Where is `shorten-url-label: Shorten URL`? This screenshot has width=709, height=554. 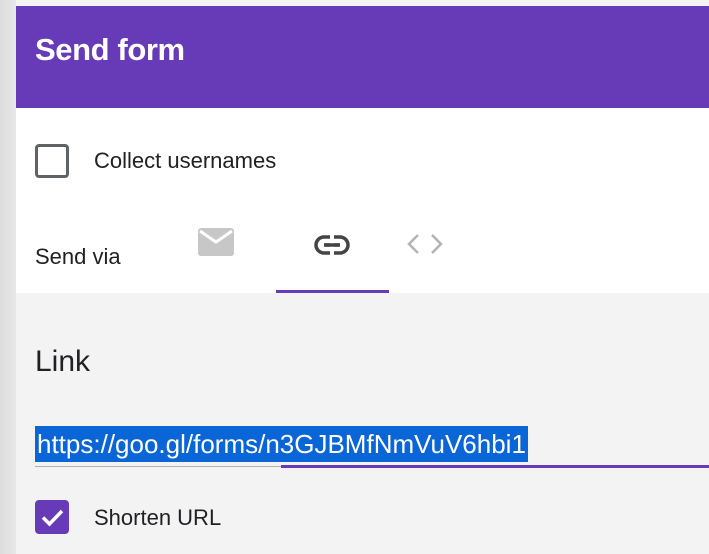
shorten-url-label: Shorten URL is located at coordinates (158, 517).